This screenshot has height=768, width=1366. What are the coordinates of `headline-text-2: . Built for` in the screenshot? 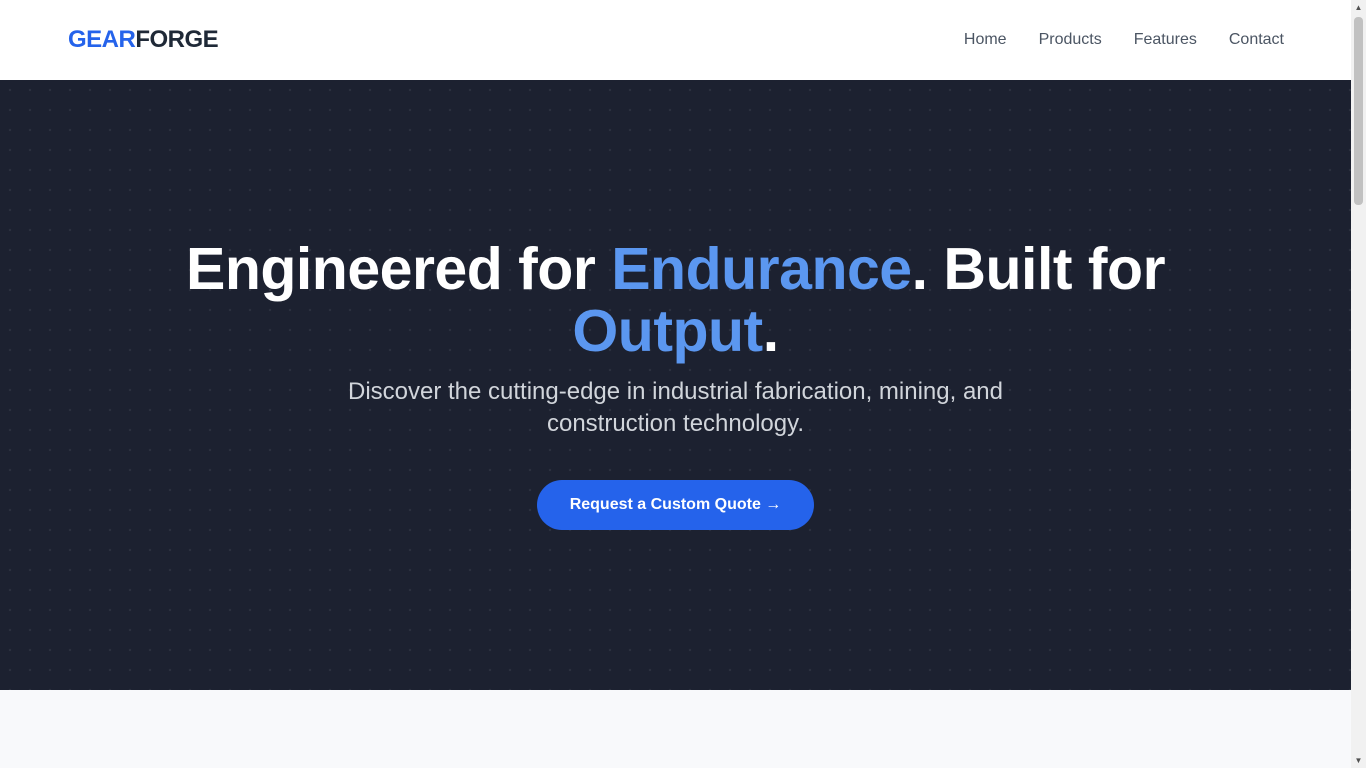 It's located at (1038, 269).